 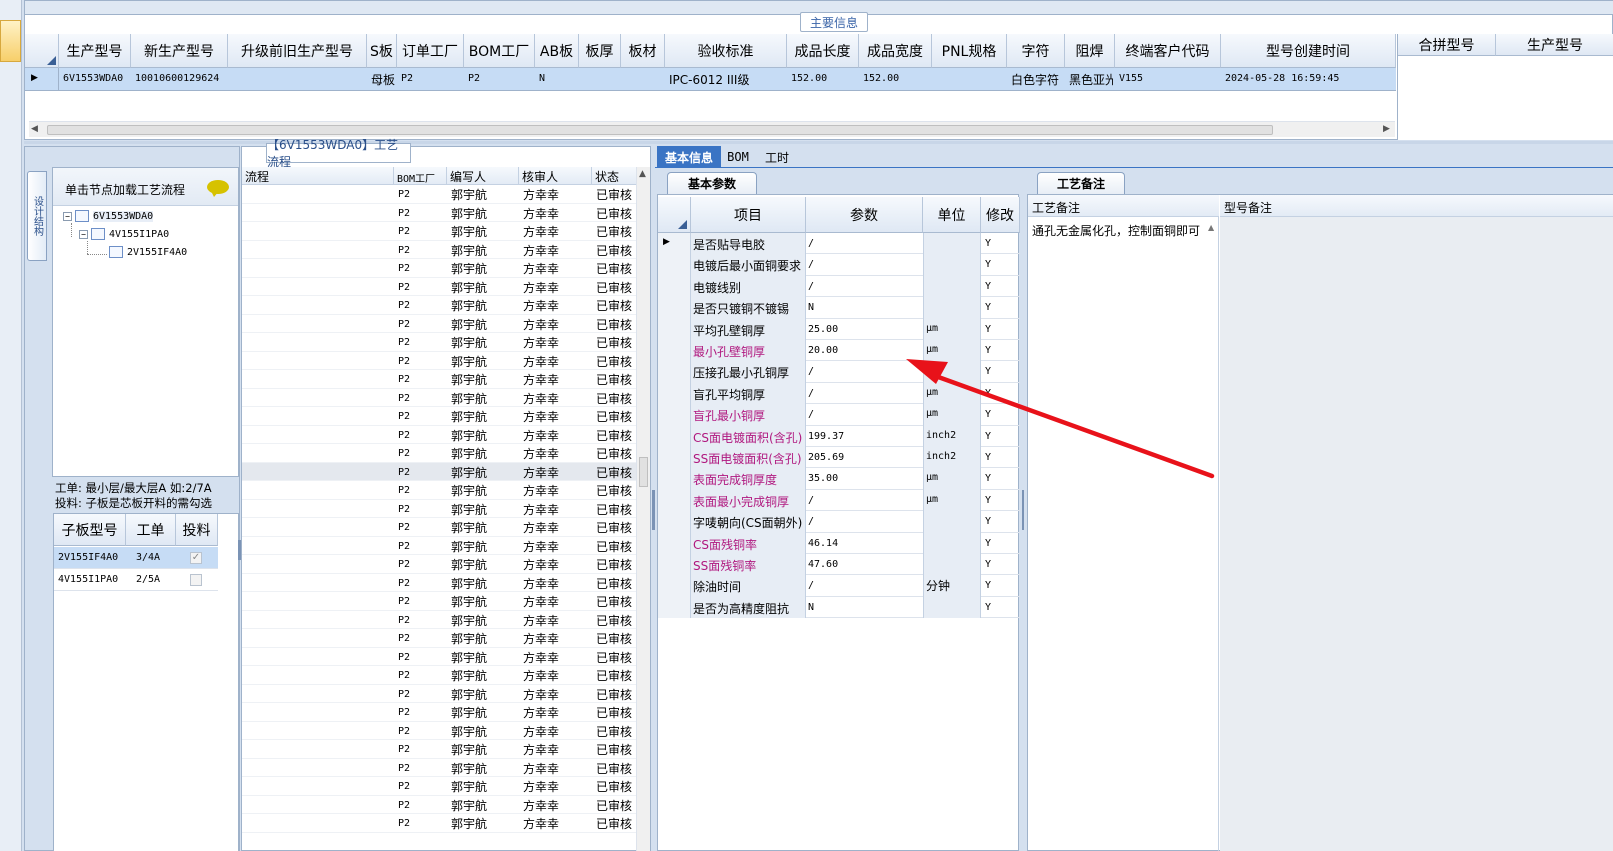 What do you see at coordinates (440, 620) in the screenshot?
I see `flow-step-row: 烘板2P2郭宇航方幸幸已审核` at bounding box center [440, 620].